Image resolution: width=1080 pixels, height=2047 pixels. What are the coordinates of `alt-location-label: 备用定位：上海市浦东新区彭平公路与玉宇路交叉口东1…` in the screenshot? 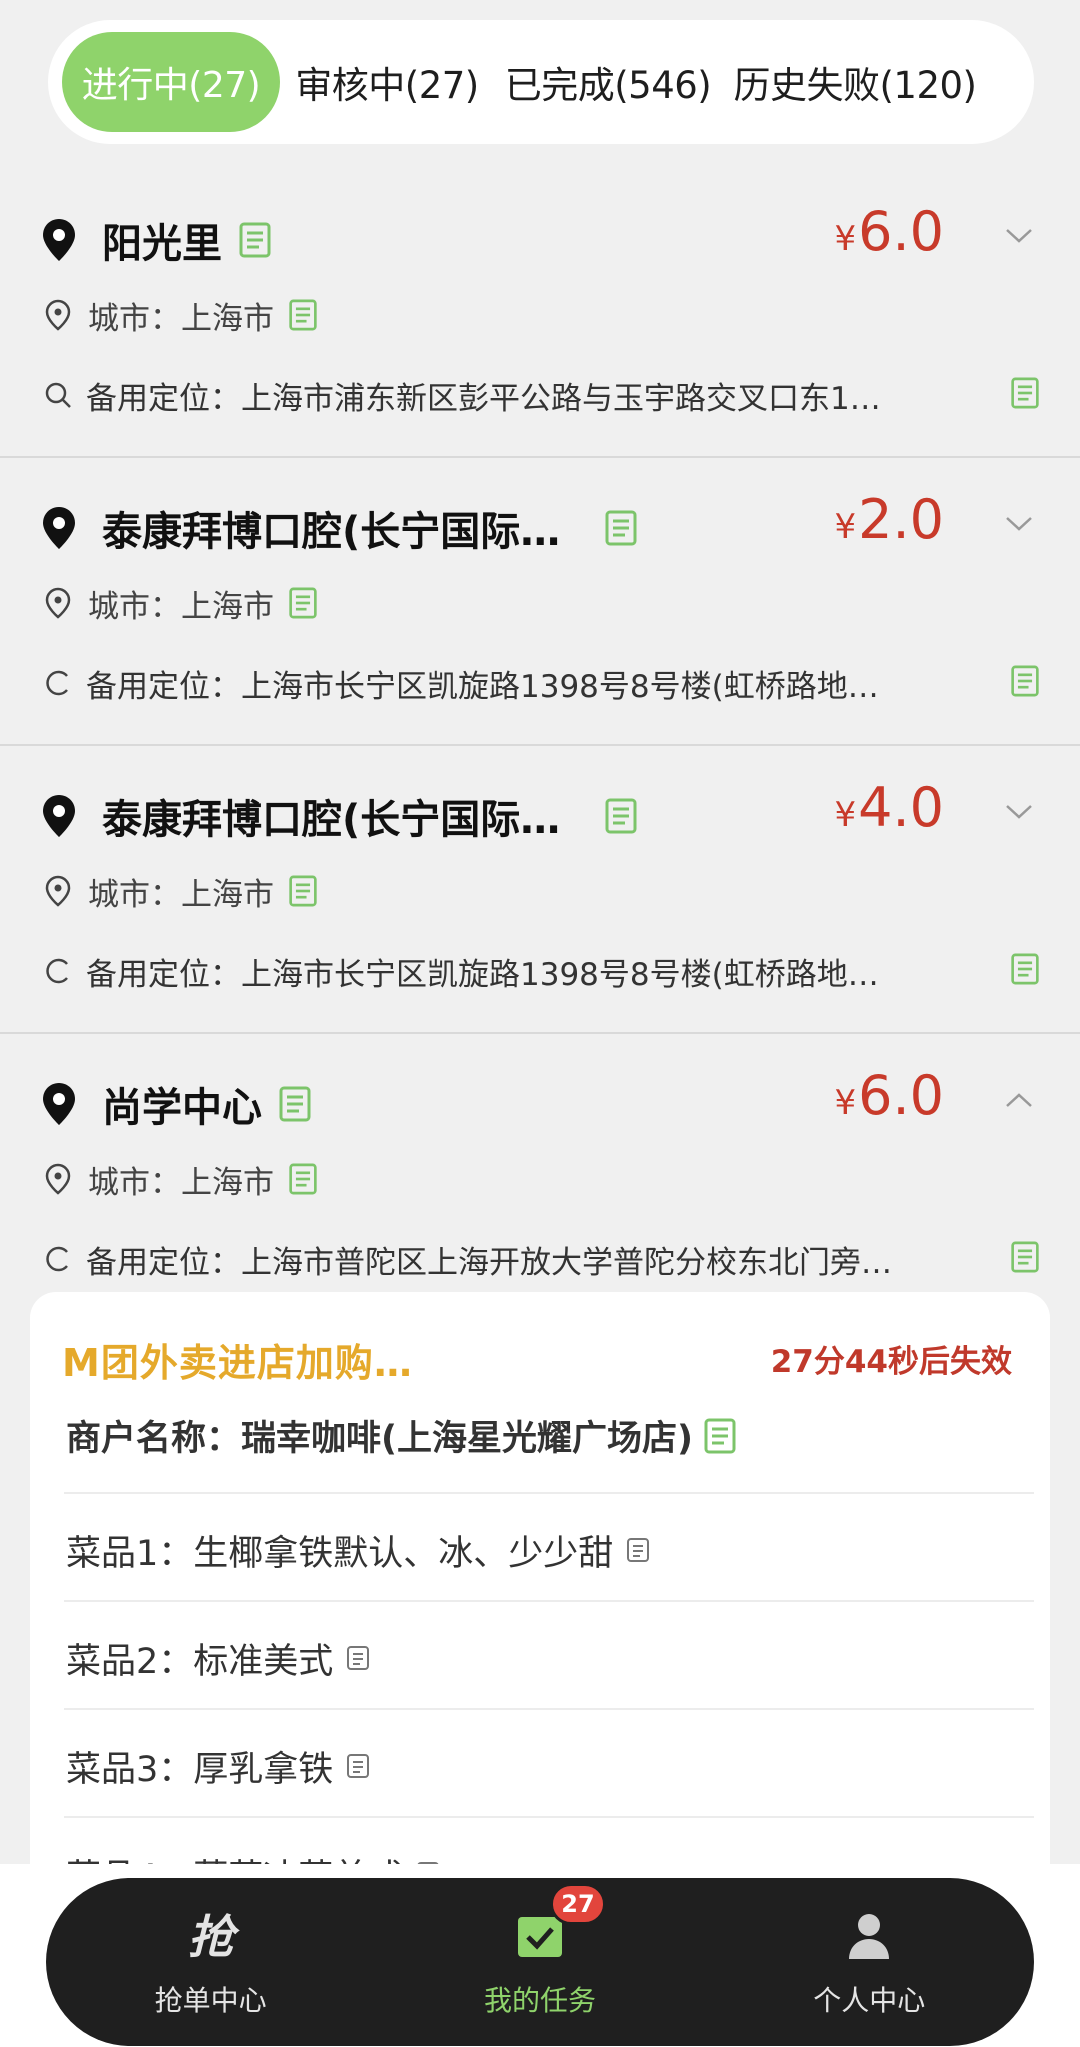 It's located at (483, 398).